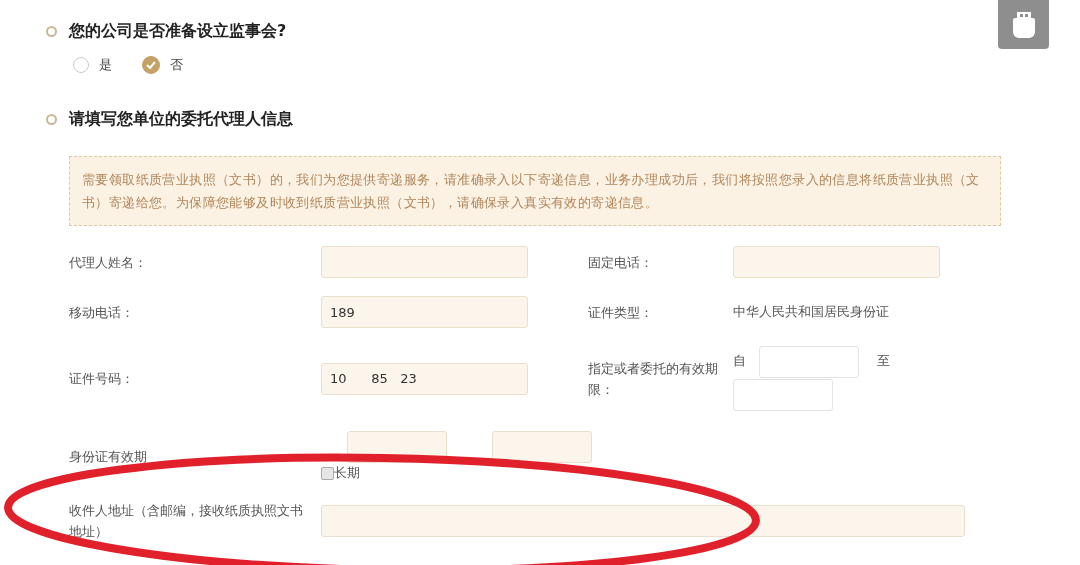  What do you see at coordinates (424, 312) in the screenshot?
I see `input-field: 189` at bounding box center [424, 312].